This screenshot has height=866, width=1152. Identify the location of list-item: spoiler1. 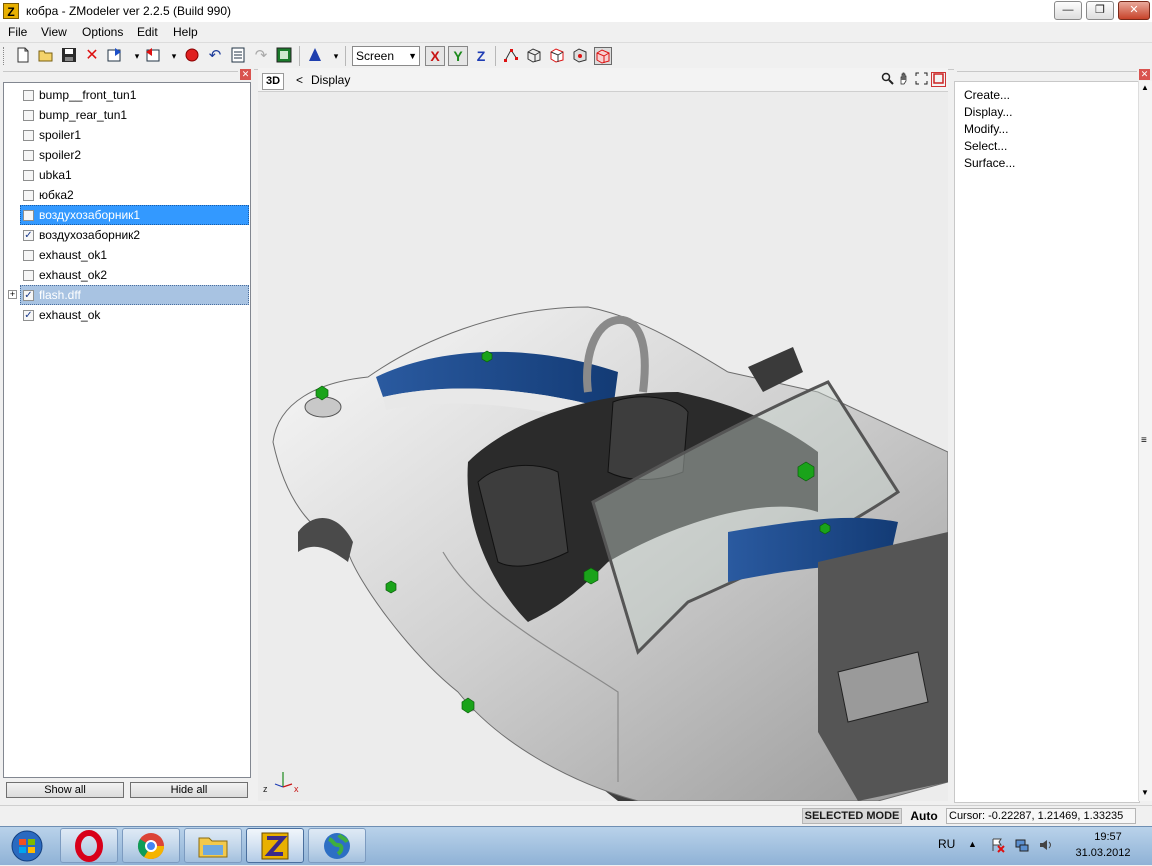
(127, 135).